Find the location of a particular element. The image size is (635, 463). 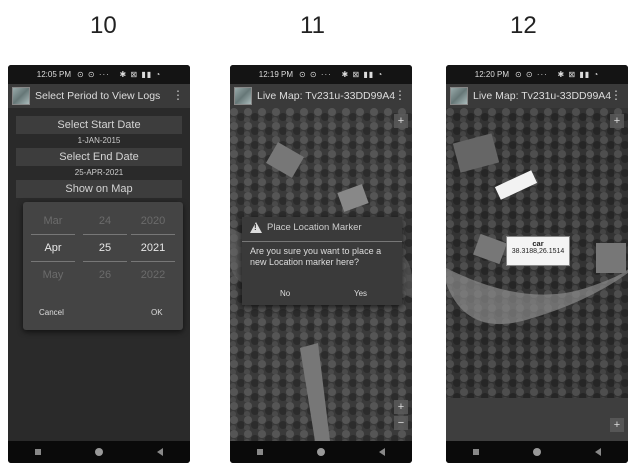

day-column: 24 25 26 is located at coordinates (105, 248).